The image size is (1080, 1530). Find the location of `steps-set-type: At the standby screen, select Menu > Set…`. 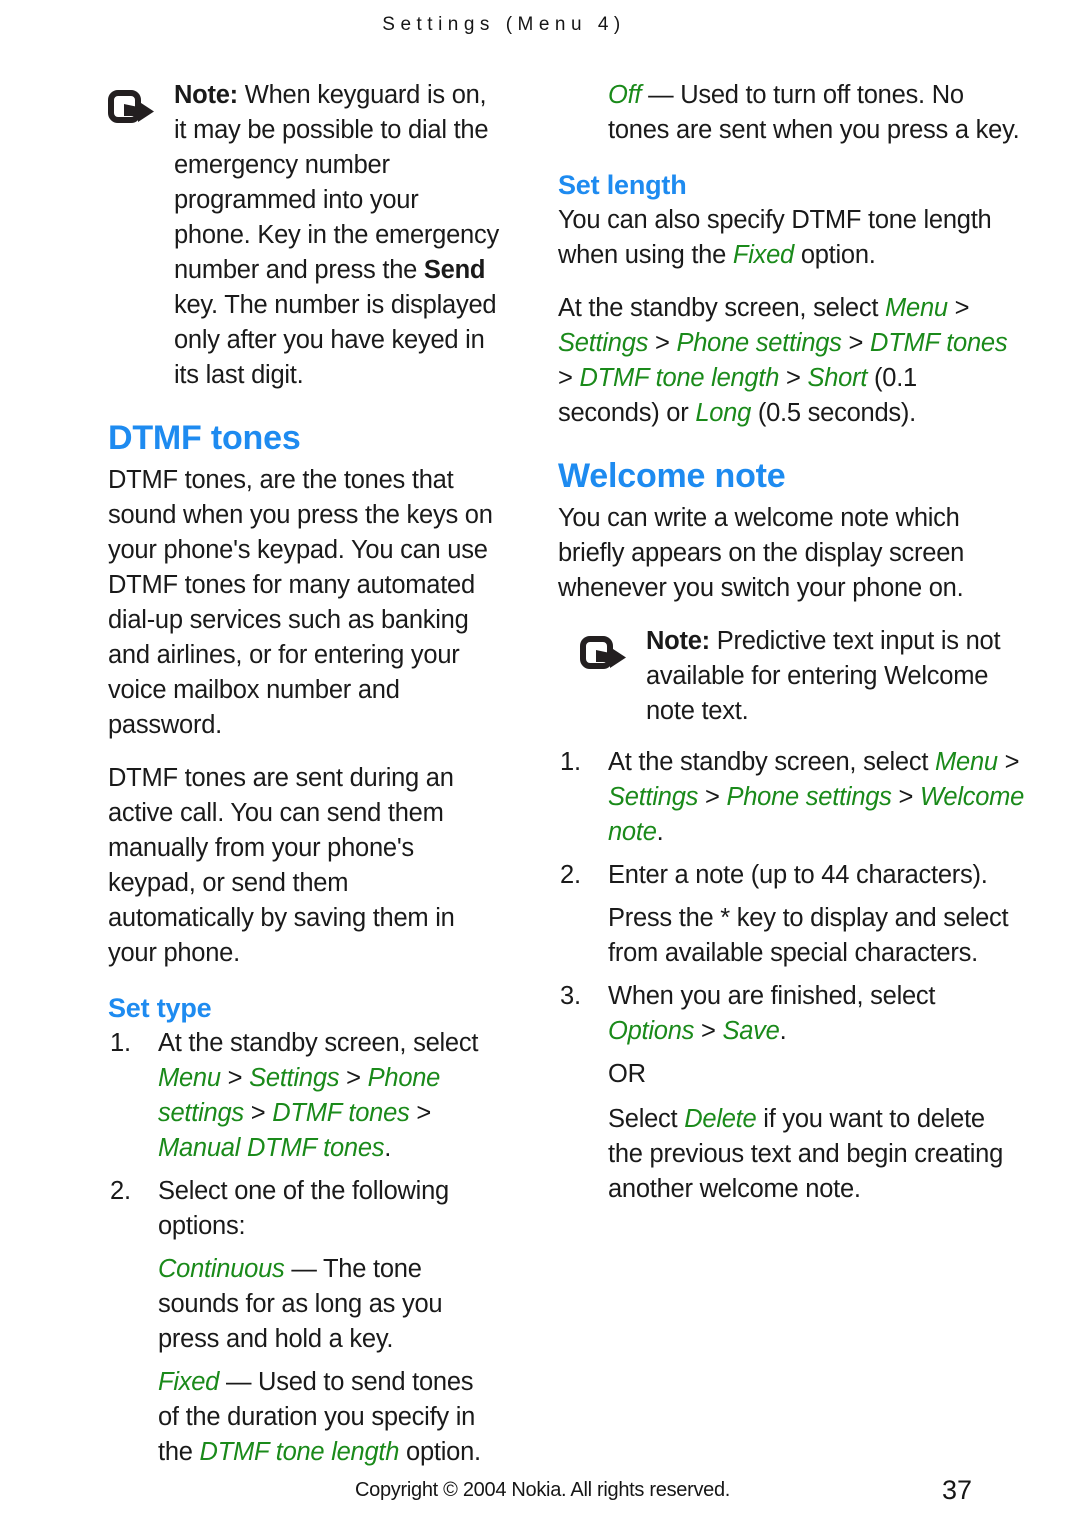

steps-set-type: At the standby screen, select Menu > Set… is located at coordinates (304, 1135).